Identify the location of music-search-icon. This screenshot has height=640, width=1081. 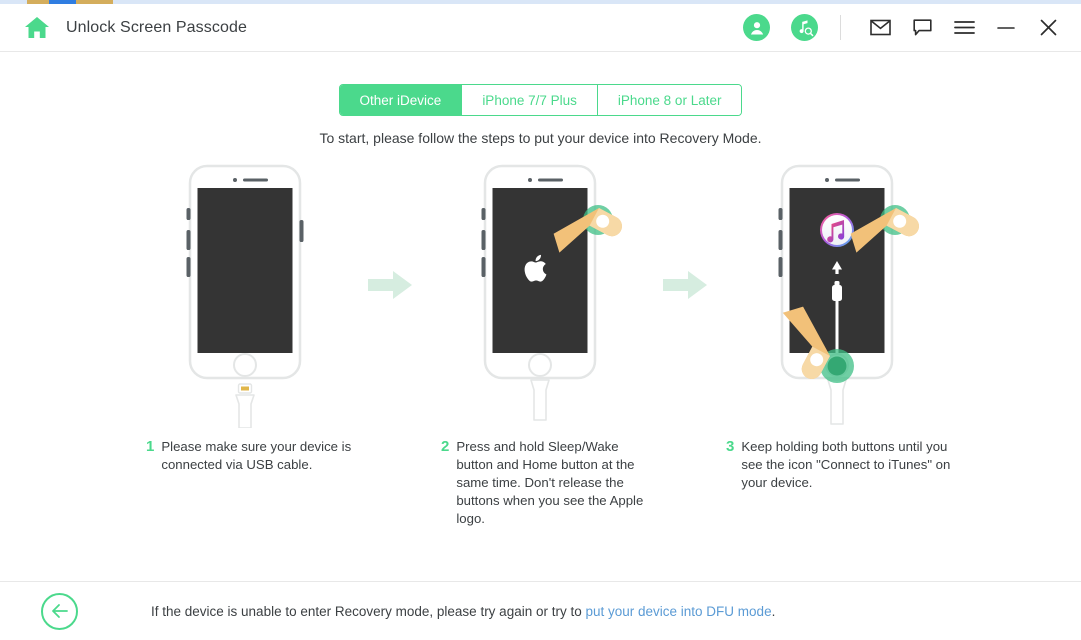
(804, 27).